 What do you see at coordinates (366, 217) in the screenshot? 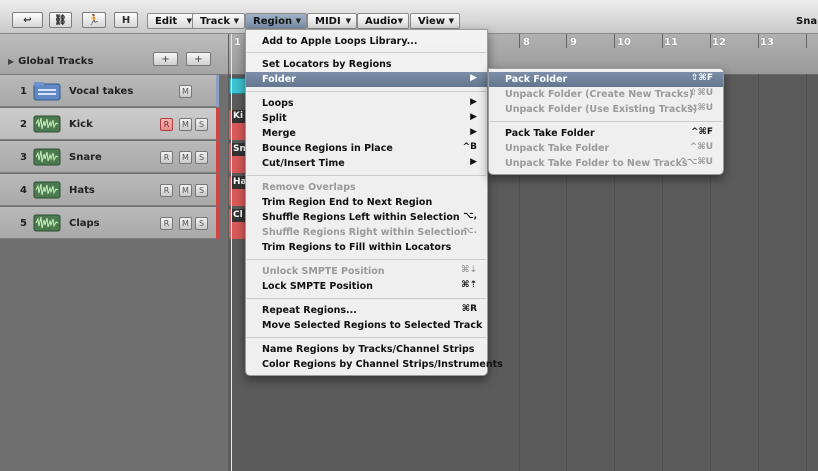
I see `menu-item-shuffle-left: Shuffle Regions Left within Selection ⌥,` at bounding box center [366, 217].